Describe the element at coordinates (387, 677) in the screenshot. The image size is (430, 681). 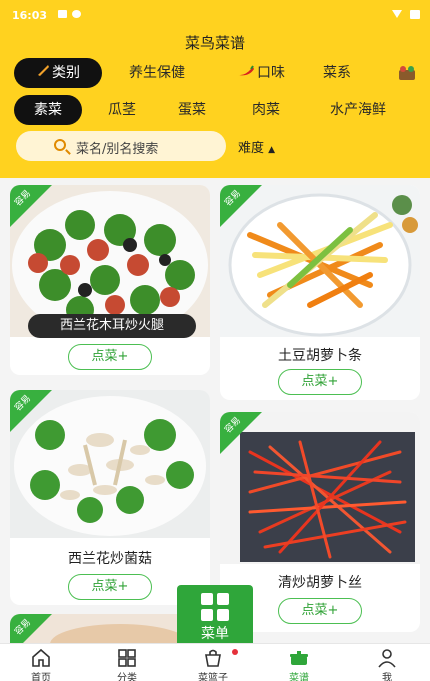
I see `nav-me-label: 我` at that location.